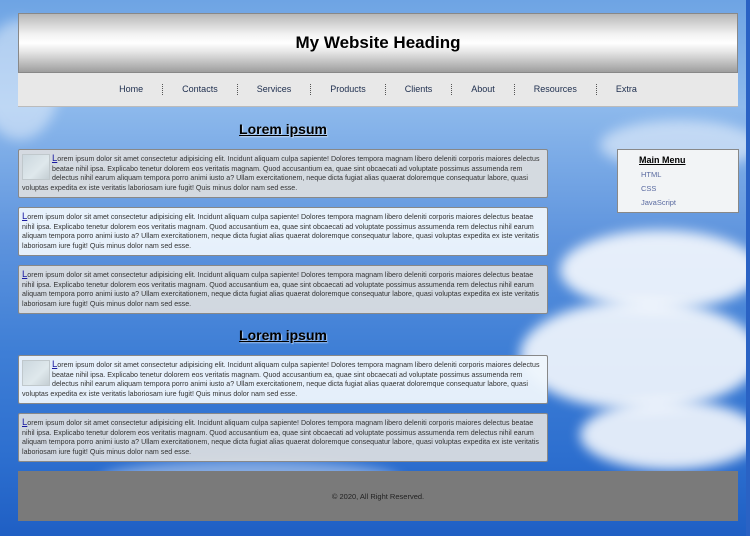  Describe the element at coordinates (419, 89) in the screenshot. I see `nav-link-clients: Clients` at that location.